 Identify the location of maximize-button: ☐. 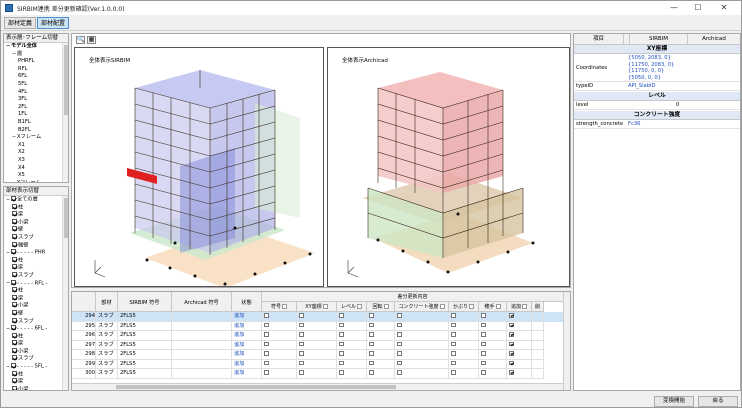
(698, 8).